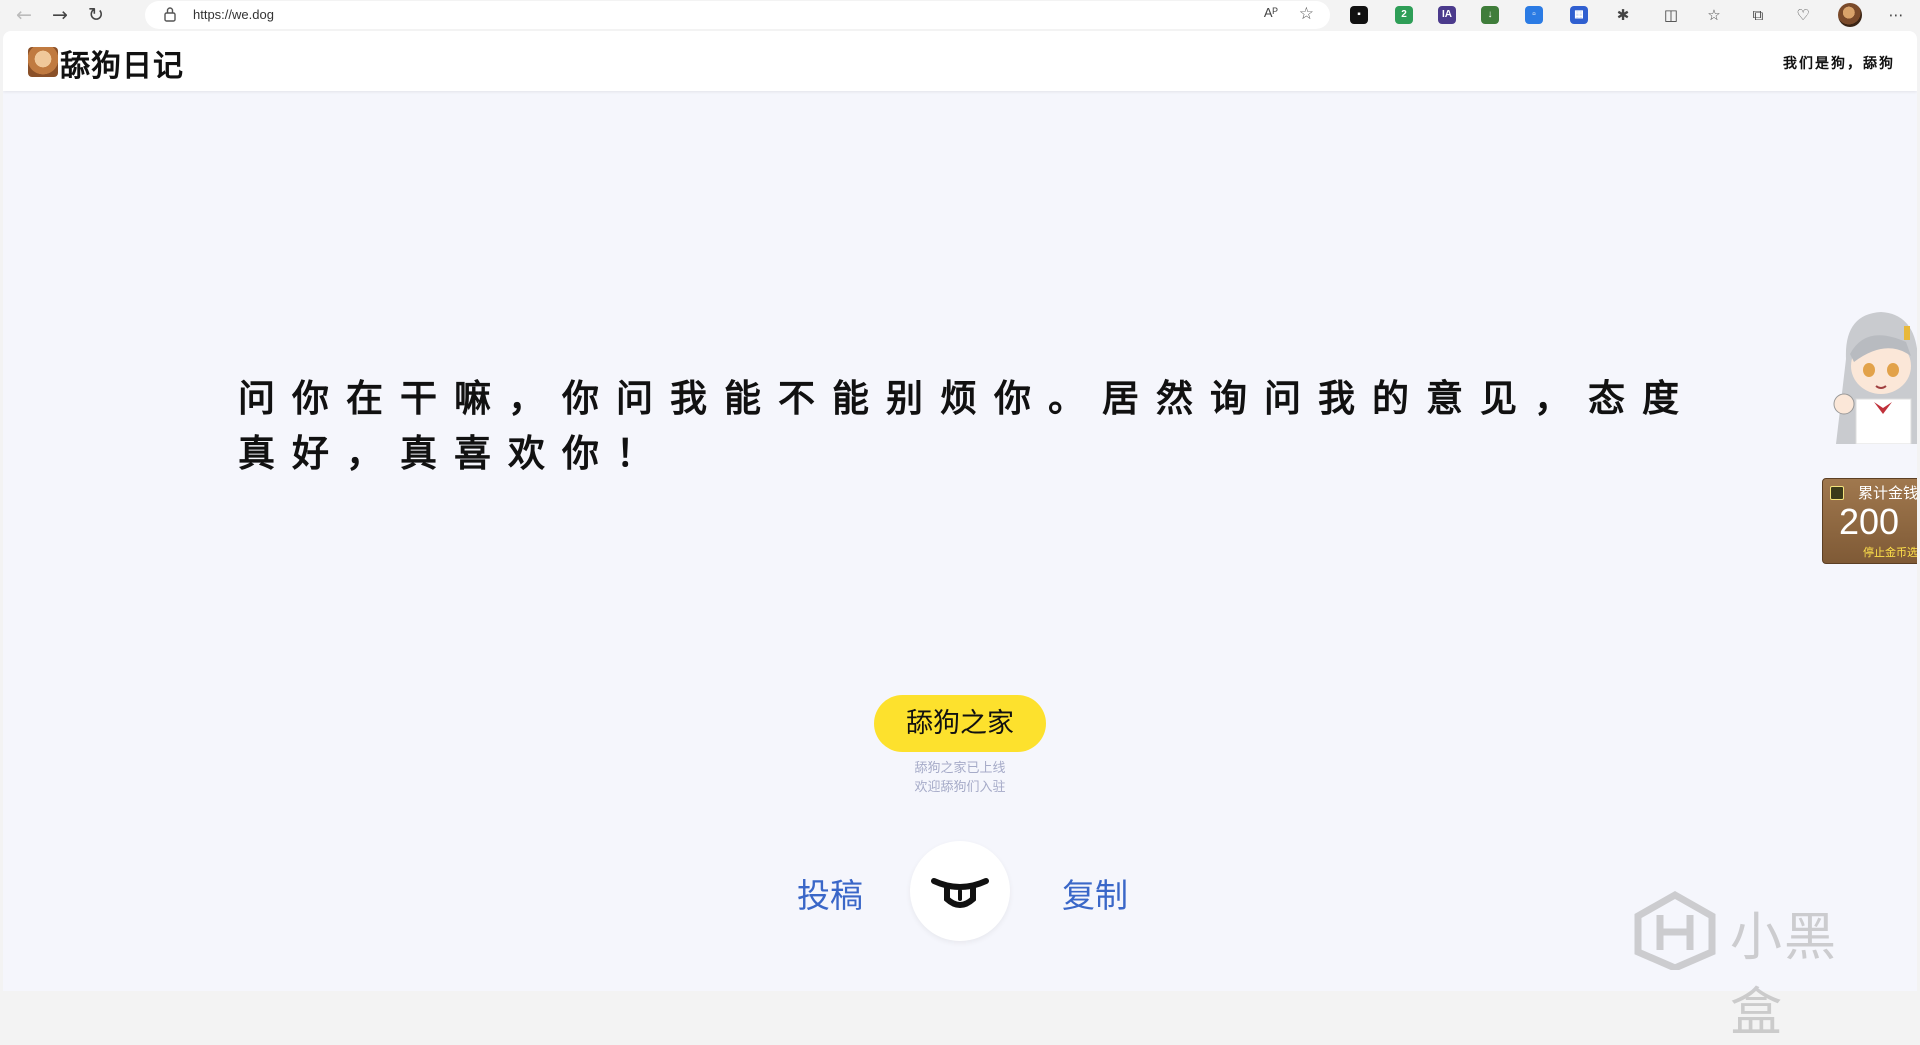 Image resolution: width=1920 pixels, height=1045 pixels. I want to click on address-bar: https://we.dog Aᴾ ☆, so click(737, 15).